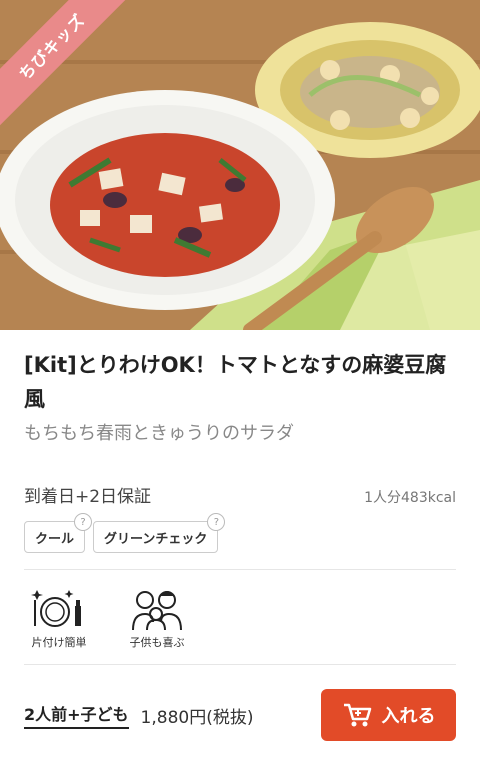 This screenshot has width=480, height=767. I want to click on feature-kids-happy: 子供も喜ぶ, so click(157, 618).